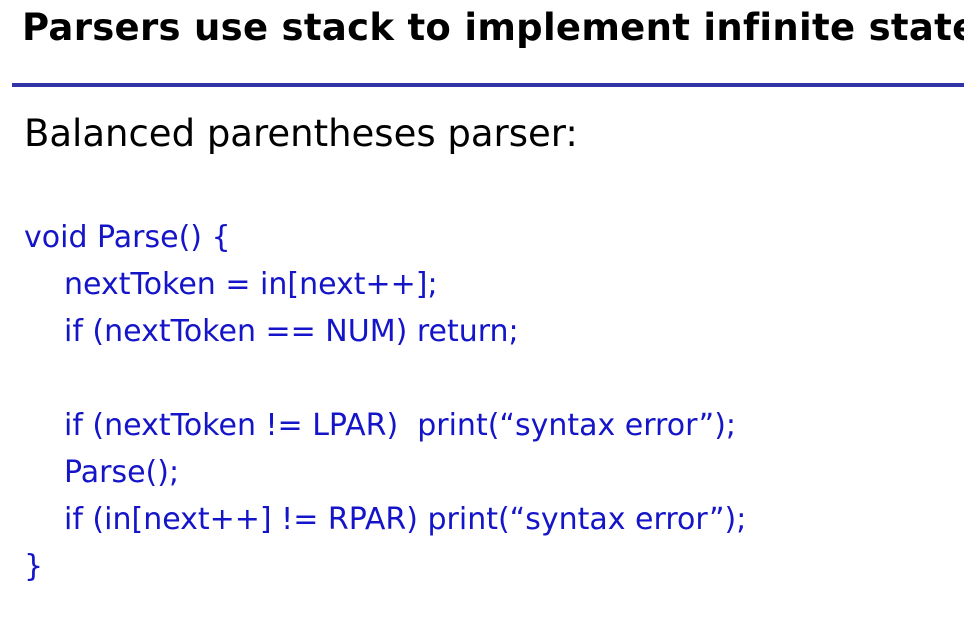 The height and width of the screenshot is (642, 964). Describe the element at coordinates (301, 133) in the screenshot. I see `slide-subtitle: Balanced parentheses parser:` at that location.